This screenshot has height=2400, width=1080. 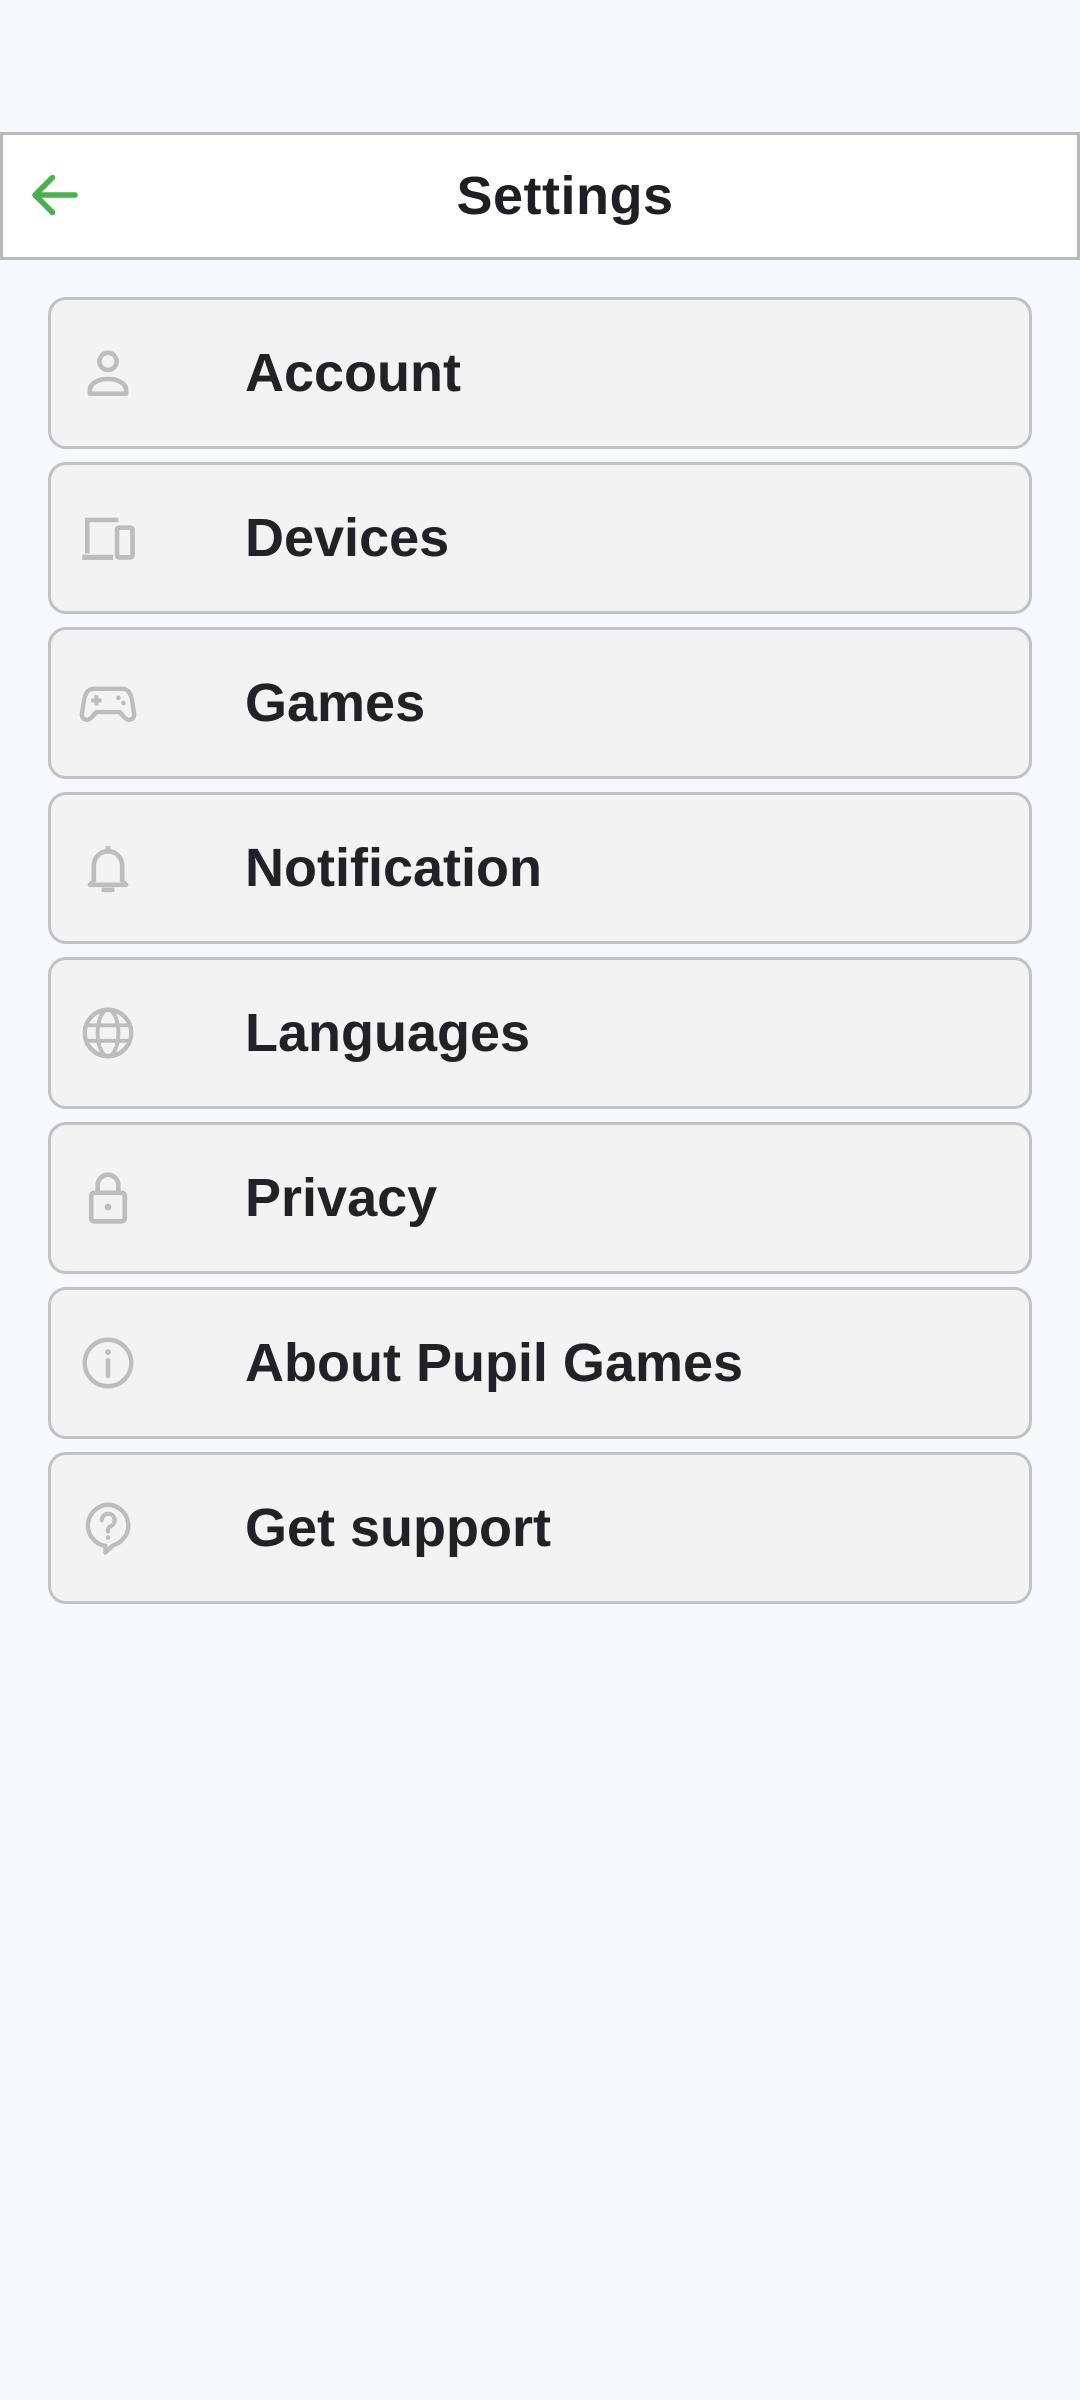 What do you see at coordinates (393, 868) in the screenshot?
I see `settings-item-label: Notification` at bounding box center [393, 868].